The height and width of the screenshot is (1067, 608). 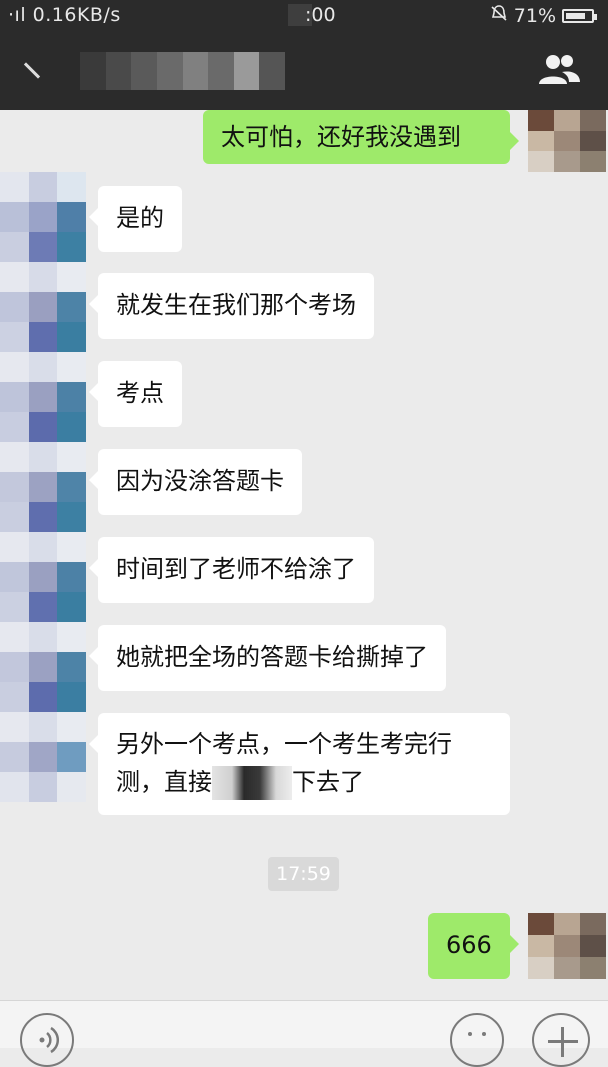 What do you see at coordinates (200, 481) in the screenshot?
I see `message-text: 因为没涂答题卡` at bounding box center [200, 481].